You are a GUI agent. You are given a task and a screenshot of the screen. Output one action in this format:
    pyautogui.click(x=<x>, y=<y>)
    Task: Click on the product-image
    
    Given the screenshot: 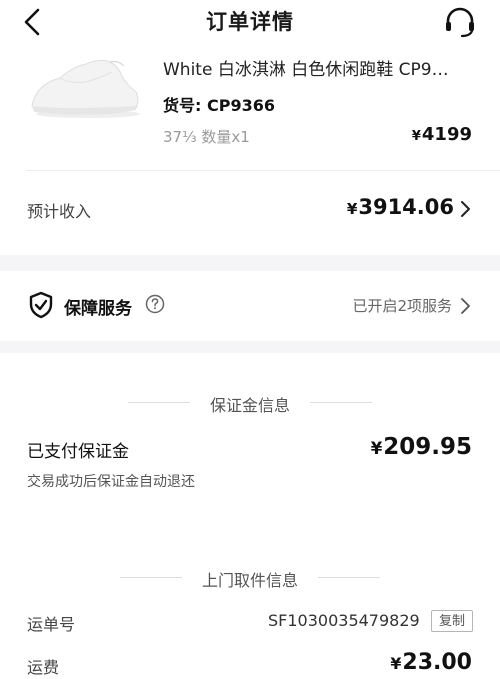 What is the action you would take?
    pyautogui.click(x=86, y=94)
    